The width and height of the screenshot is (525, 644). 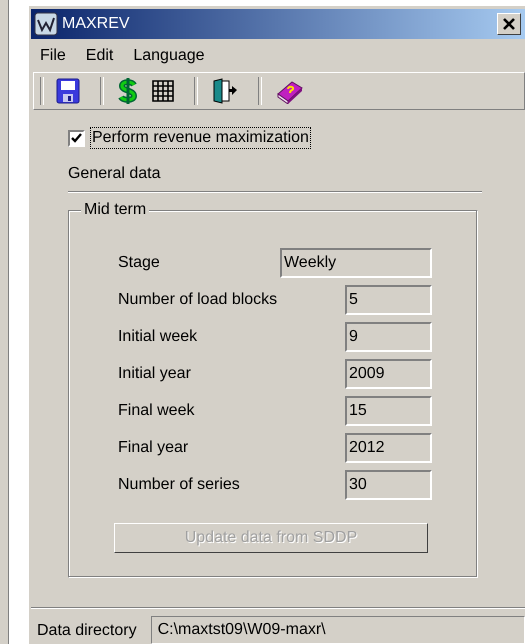 What do you see at coordinates (356, 263) in the screenshot?
I see `input-field: Weekly` at bounding box center [356, 263].